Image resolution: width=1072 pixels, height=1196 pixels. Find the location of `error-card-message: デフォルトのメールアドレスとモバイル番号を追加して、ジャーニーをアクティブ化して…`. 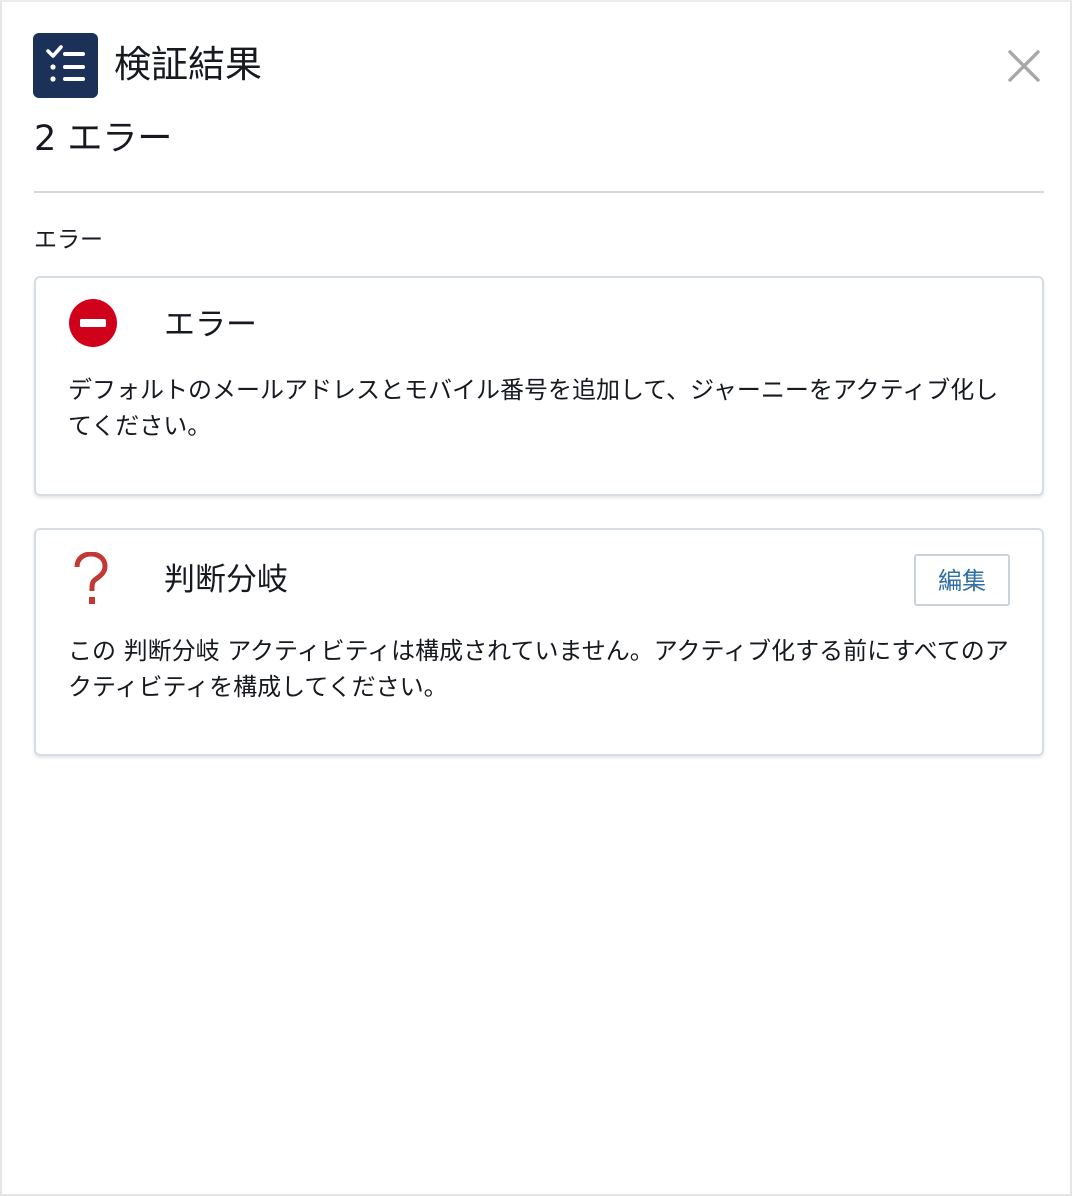

error-card-message: デフォルトのメールアドレスとモバイル番号を追加して、ジャーニーをアクティブ化して… is located at coordinates (533, 408).